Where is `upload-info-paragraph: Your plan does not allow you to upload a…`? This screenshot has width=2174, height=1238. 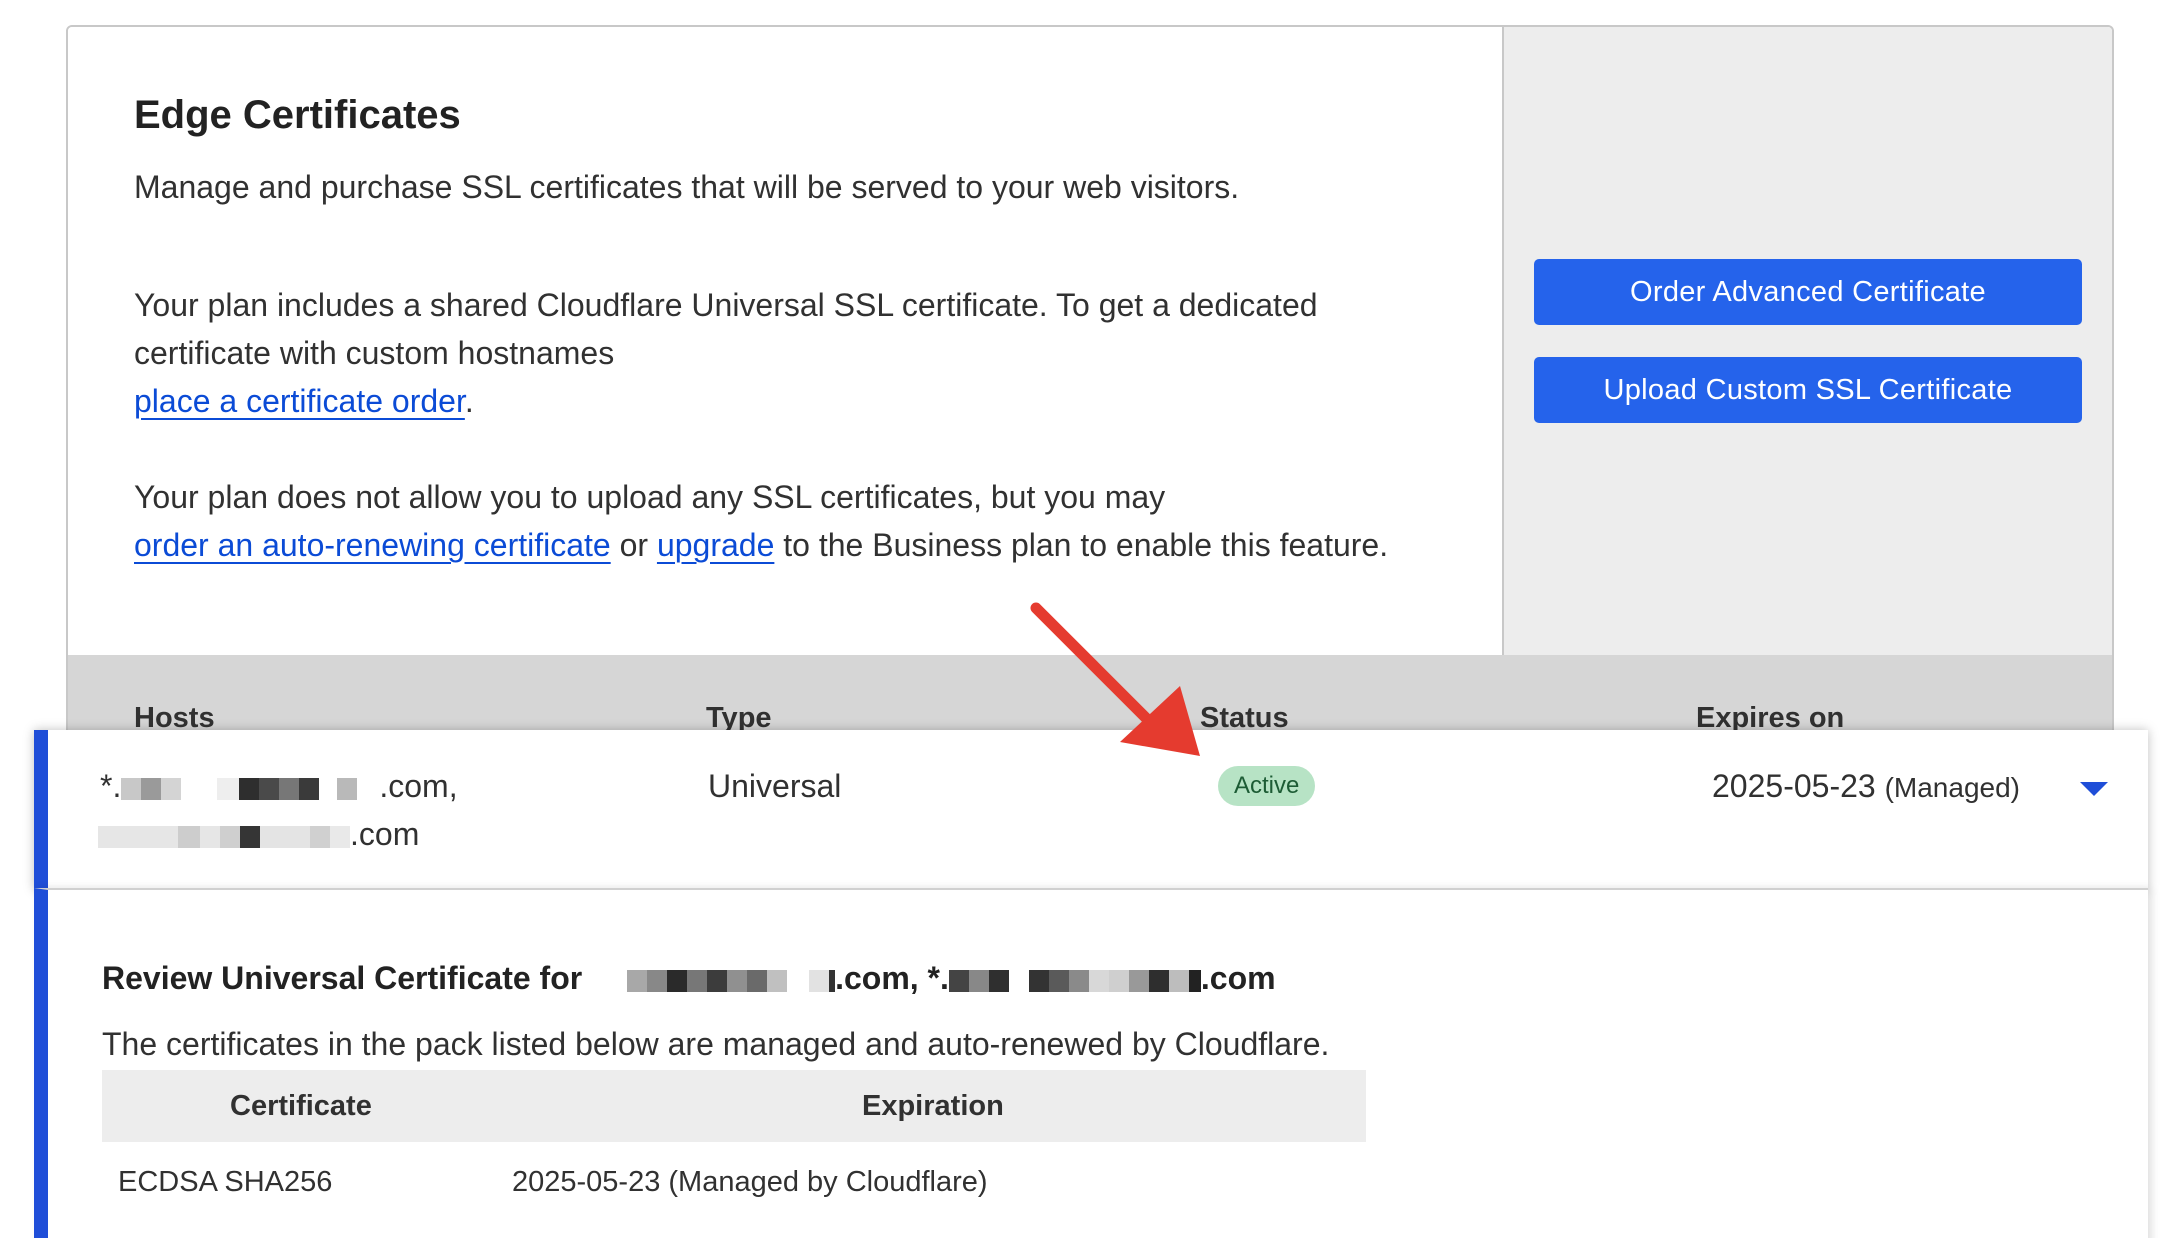 upload-info-paragraph: Your plan does not allow you to upload a… is located at coordinates (794, 521).